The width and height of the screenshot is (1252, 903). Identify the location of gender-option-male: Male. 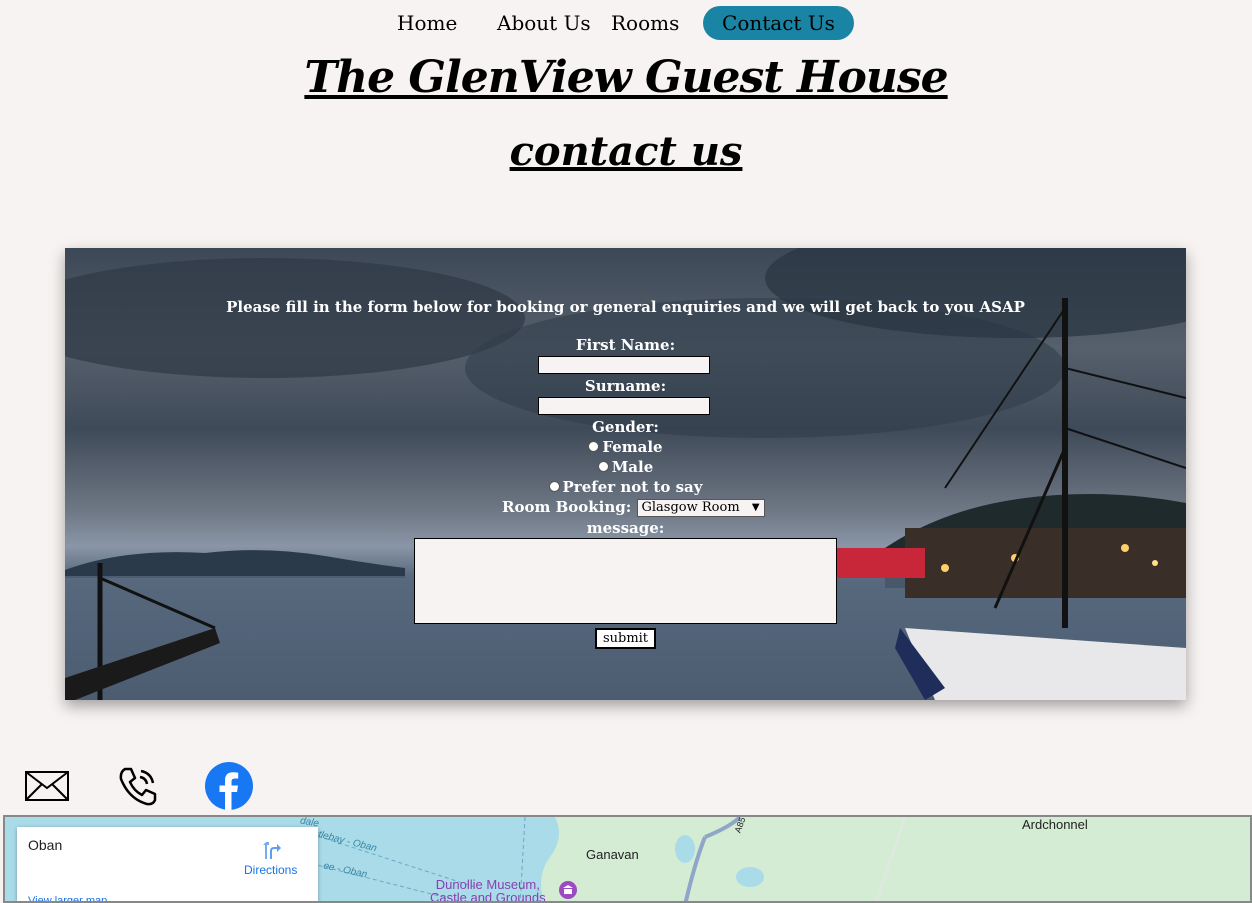
(625, 467).